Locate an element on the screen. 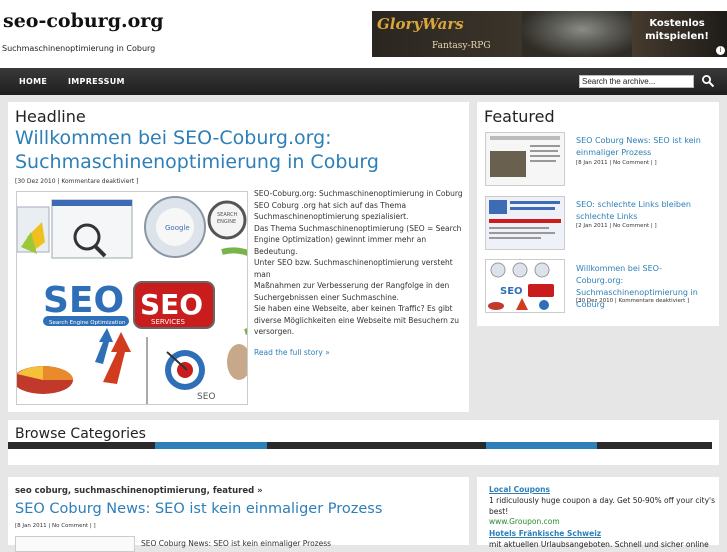 Image resolution: width=727 pixels, height=552 pixels. svg-text: ENGINE is located at coordinates (226, 222).